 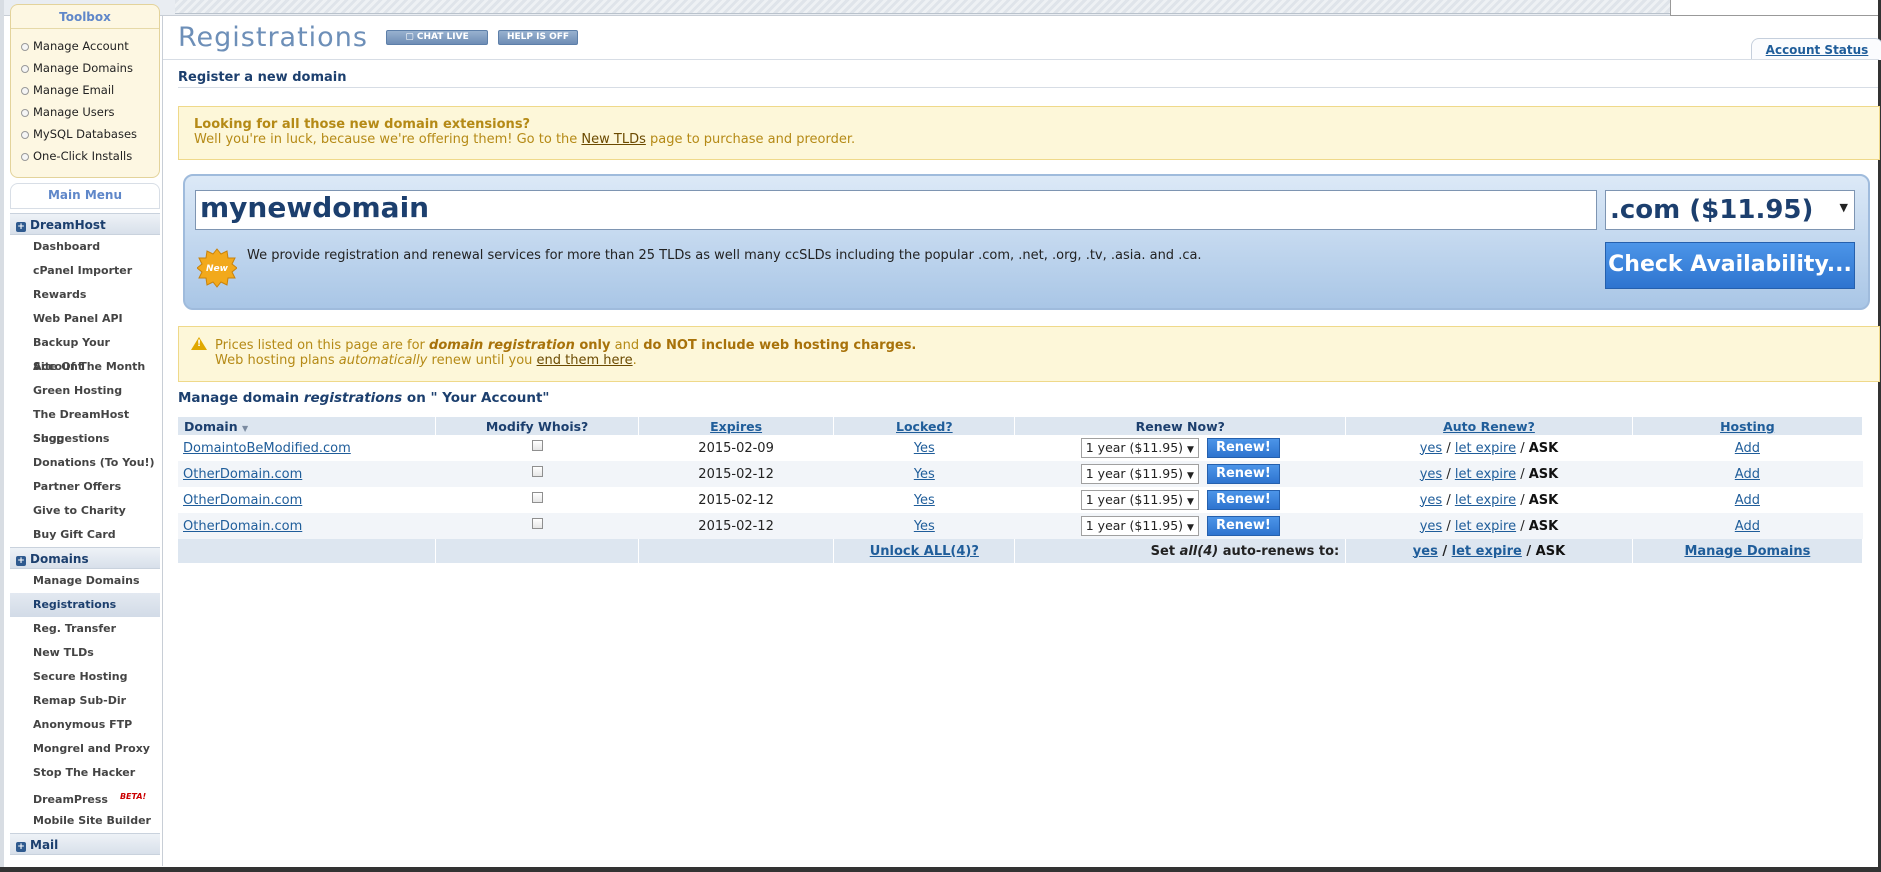 What do you see at coordinates (85, 725) in the screenshot?
I see `menu-item-anonymous-ftp: Anonymous FTP` at bounding box center [85, 725].